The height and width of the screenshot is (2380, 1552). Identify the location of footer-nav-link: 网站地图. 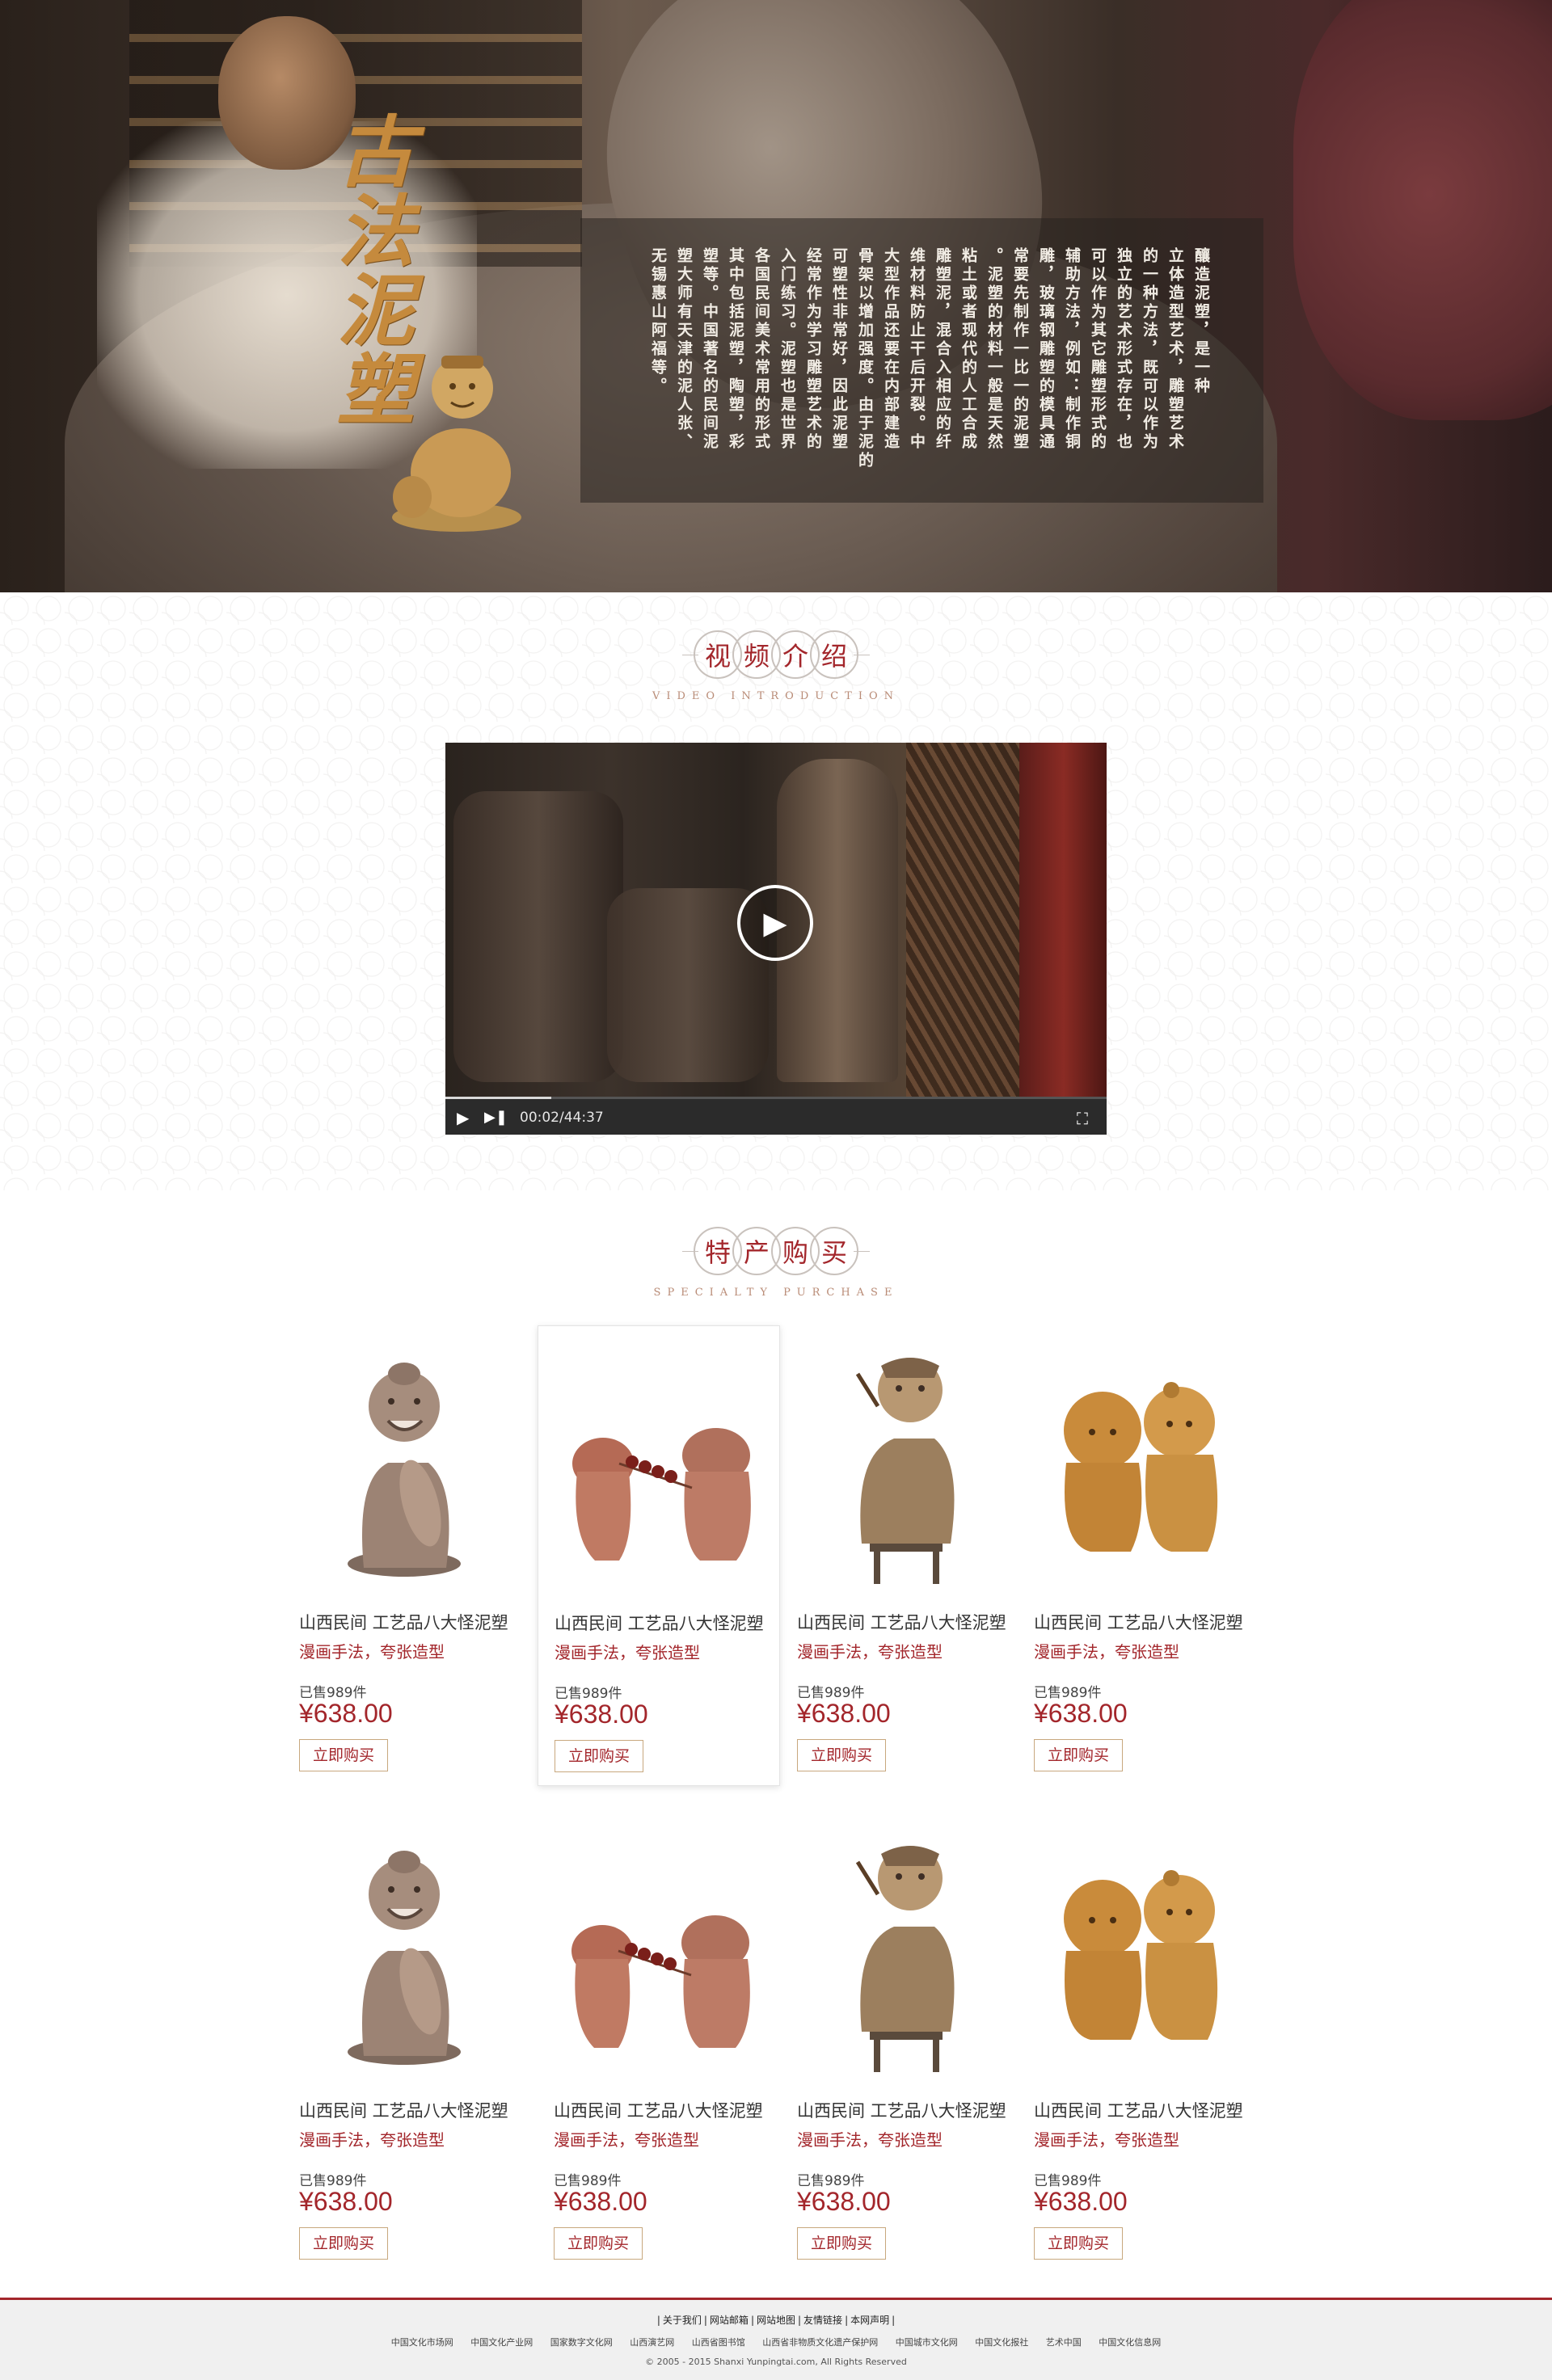
(776, 2320).